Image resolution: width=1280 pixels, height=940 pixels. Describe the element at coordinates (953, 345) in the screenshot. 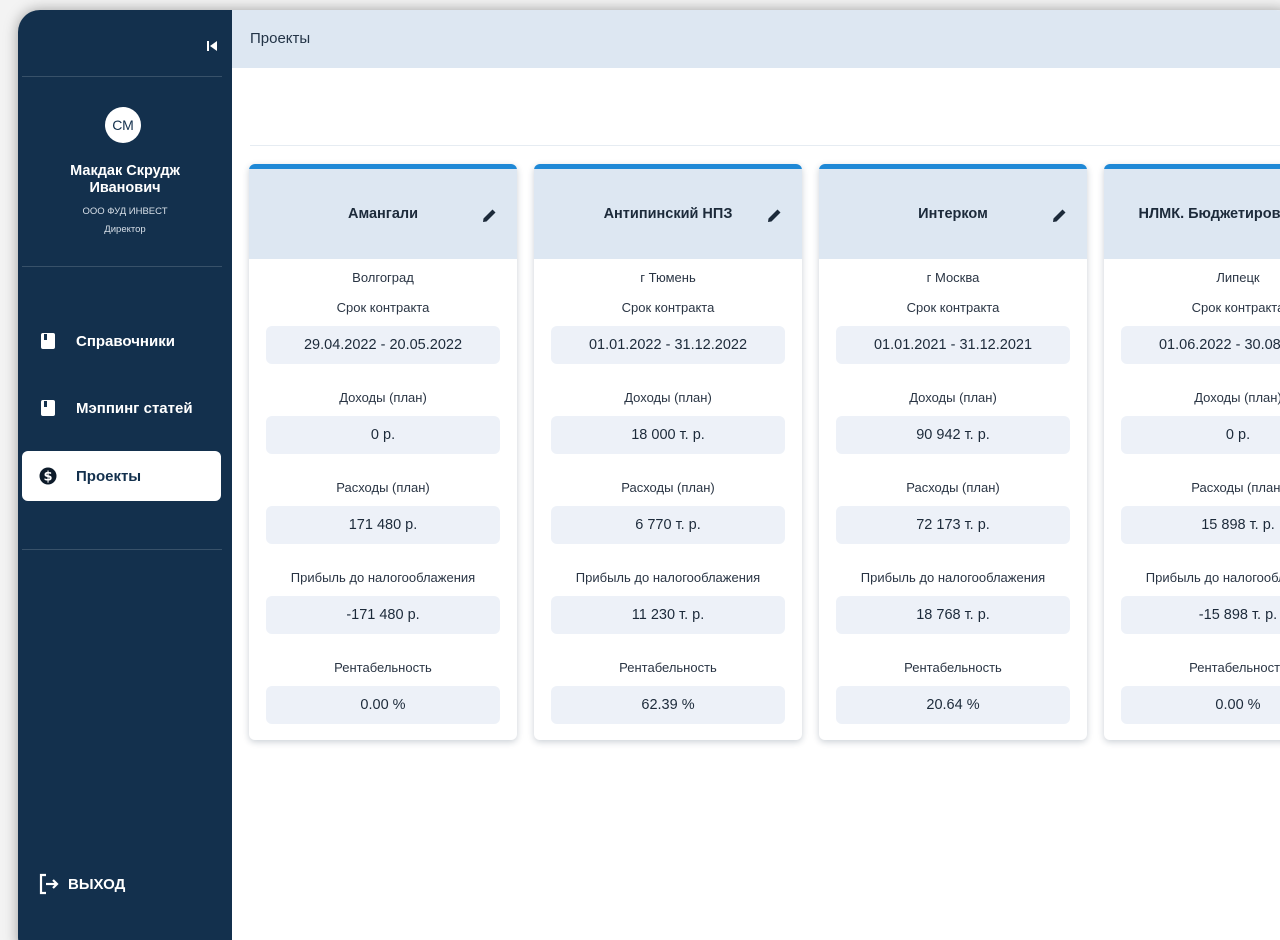

I see `contract-value: 01.01.2021 - 31.12.2021` at that location.